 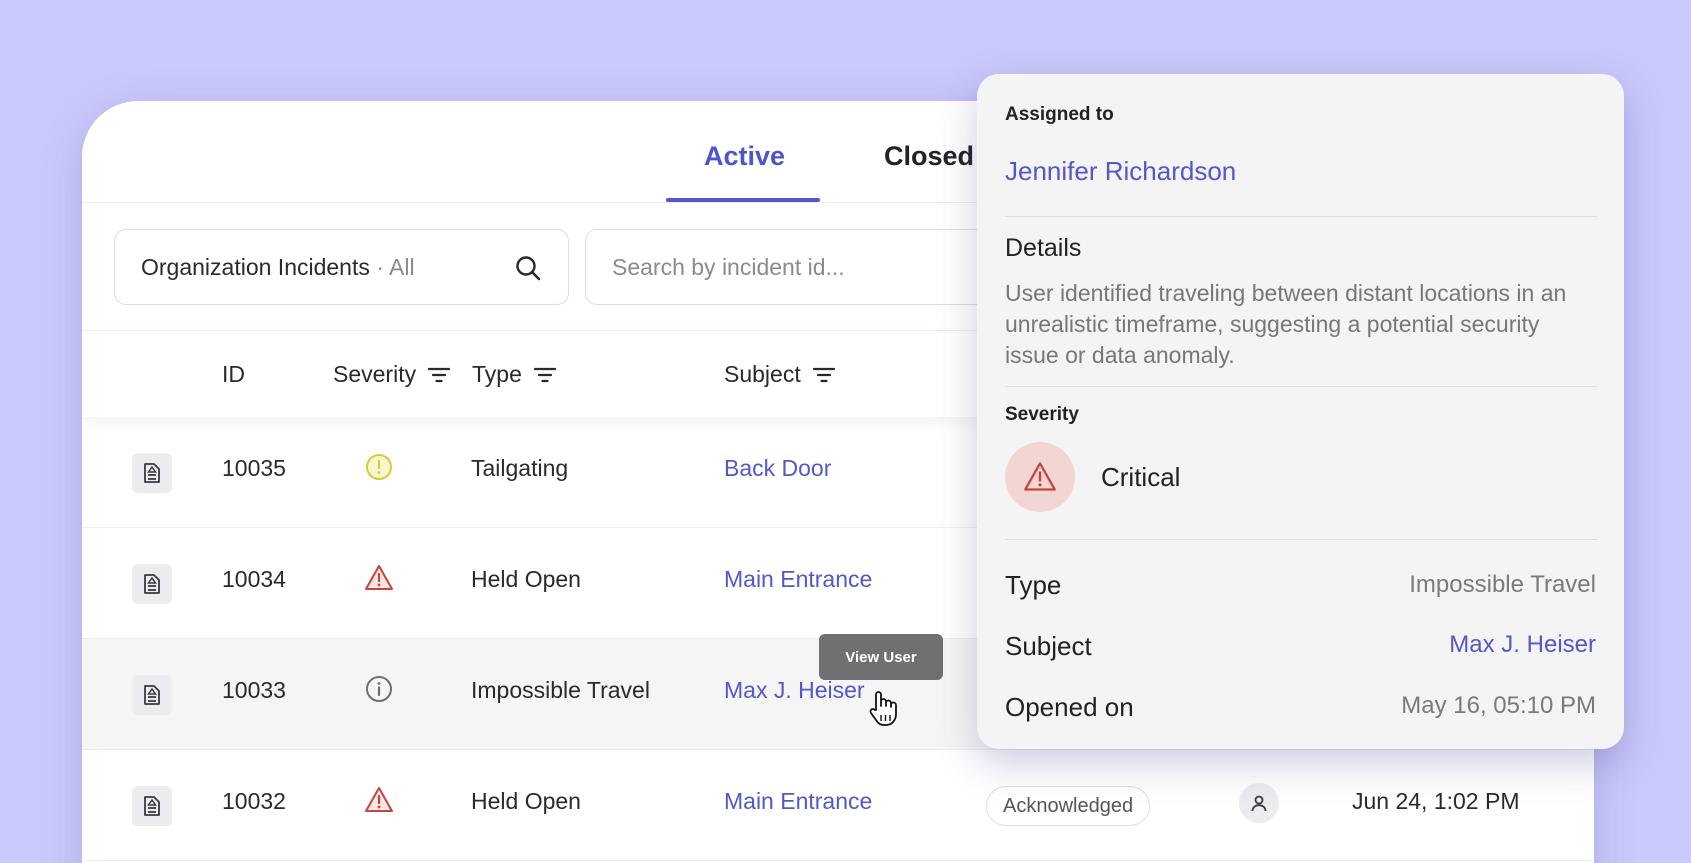 What do you see at coordinates (497, 374) in the screenshot?
I see `column-type-label: Type` at bounding box center [497, 374].